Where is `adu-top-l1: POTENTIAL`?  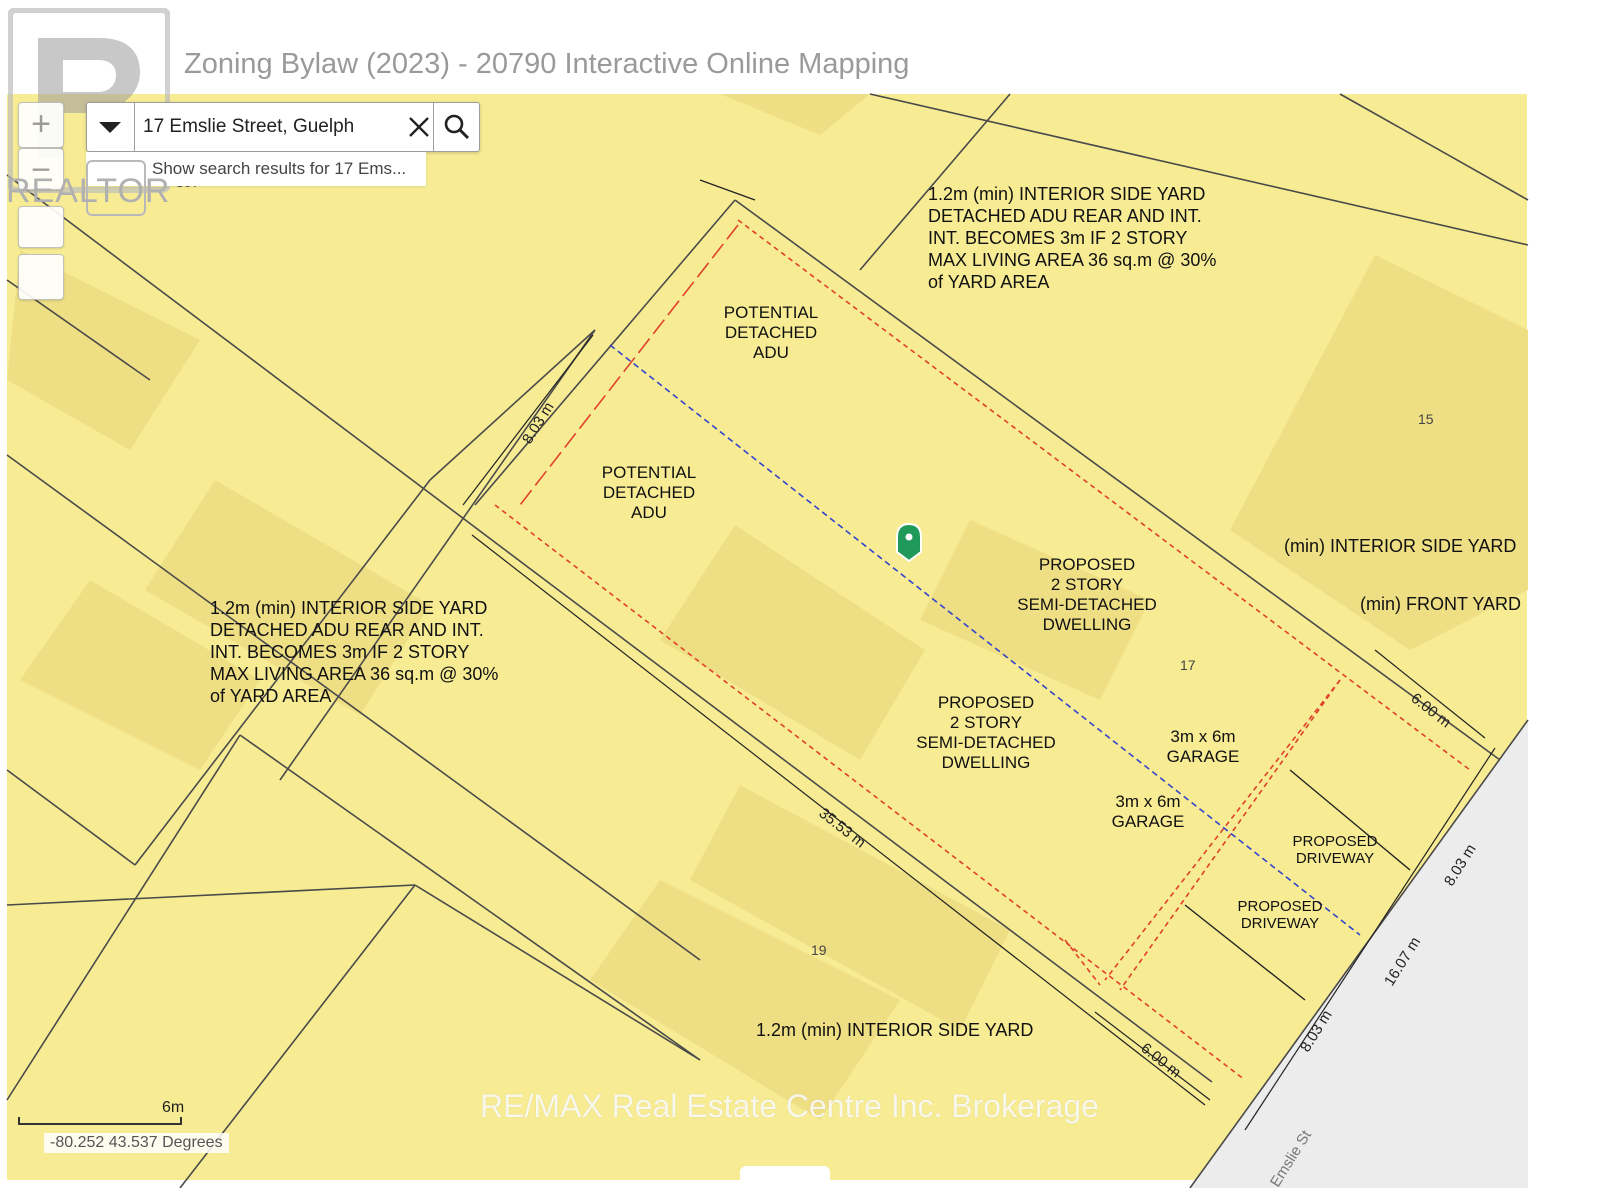
adu-top-l1: POTENTIAL is located at coordinates (771, 312).